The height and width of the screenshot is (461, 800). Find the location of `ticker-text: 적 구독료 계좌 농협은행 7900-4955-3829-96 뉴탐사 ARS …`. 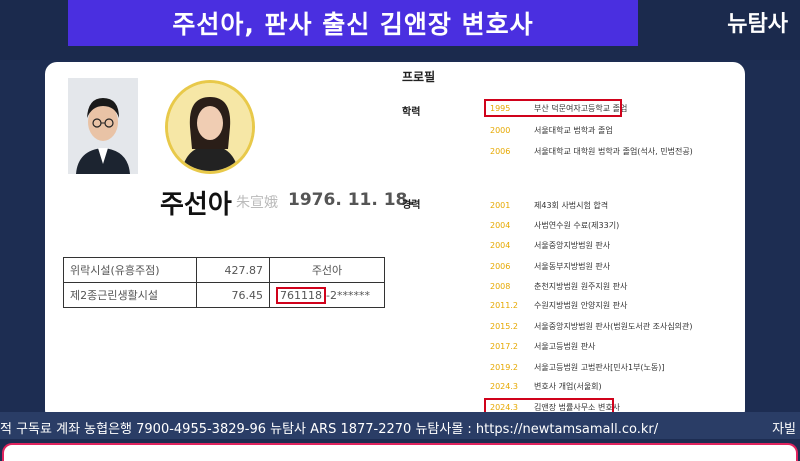

ticker-text: 적 구독료 계좌 농협은행 7900-4955-3829-96 뉴탐사 ARS … is located at coordinates (329, 429).